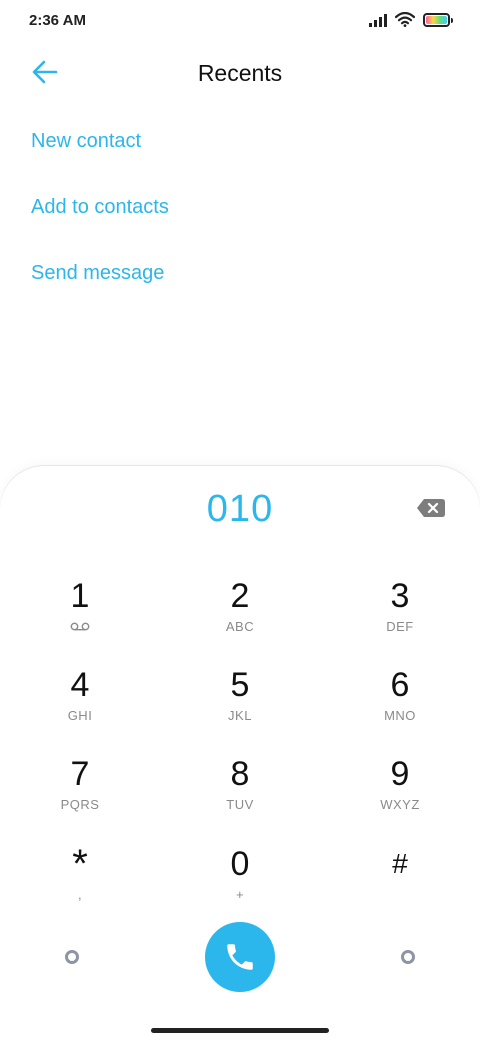  What do you see at coordinates (400, 626) in the screenshot?
I see `key-letters: DEF` at bounding box center [400, 626].